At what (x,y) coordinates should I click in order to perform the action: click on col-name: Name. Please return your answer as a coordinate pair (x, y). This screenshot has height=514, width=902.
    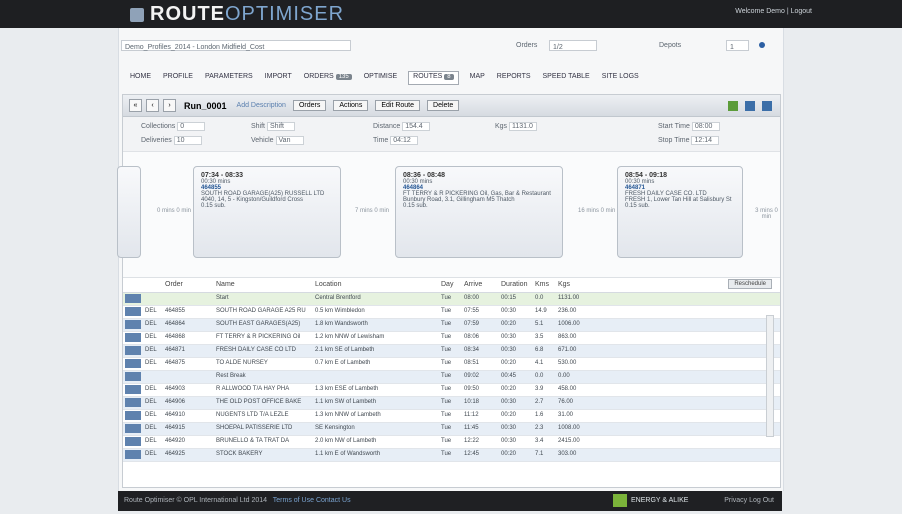
    Looking at the image, I should click on (225, 284).